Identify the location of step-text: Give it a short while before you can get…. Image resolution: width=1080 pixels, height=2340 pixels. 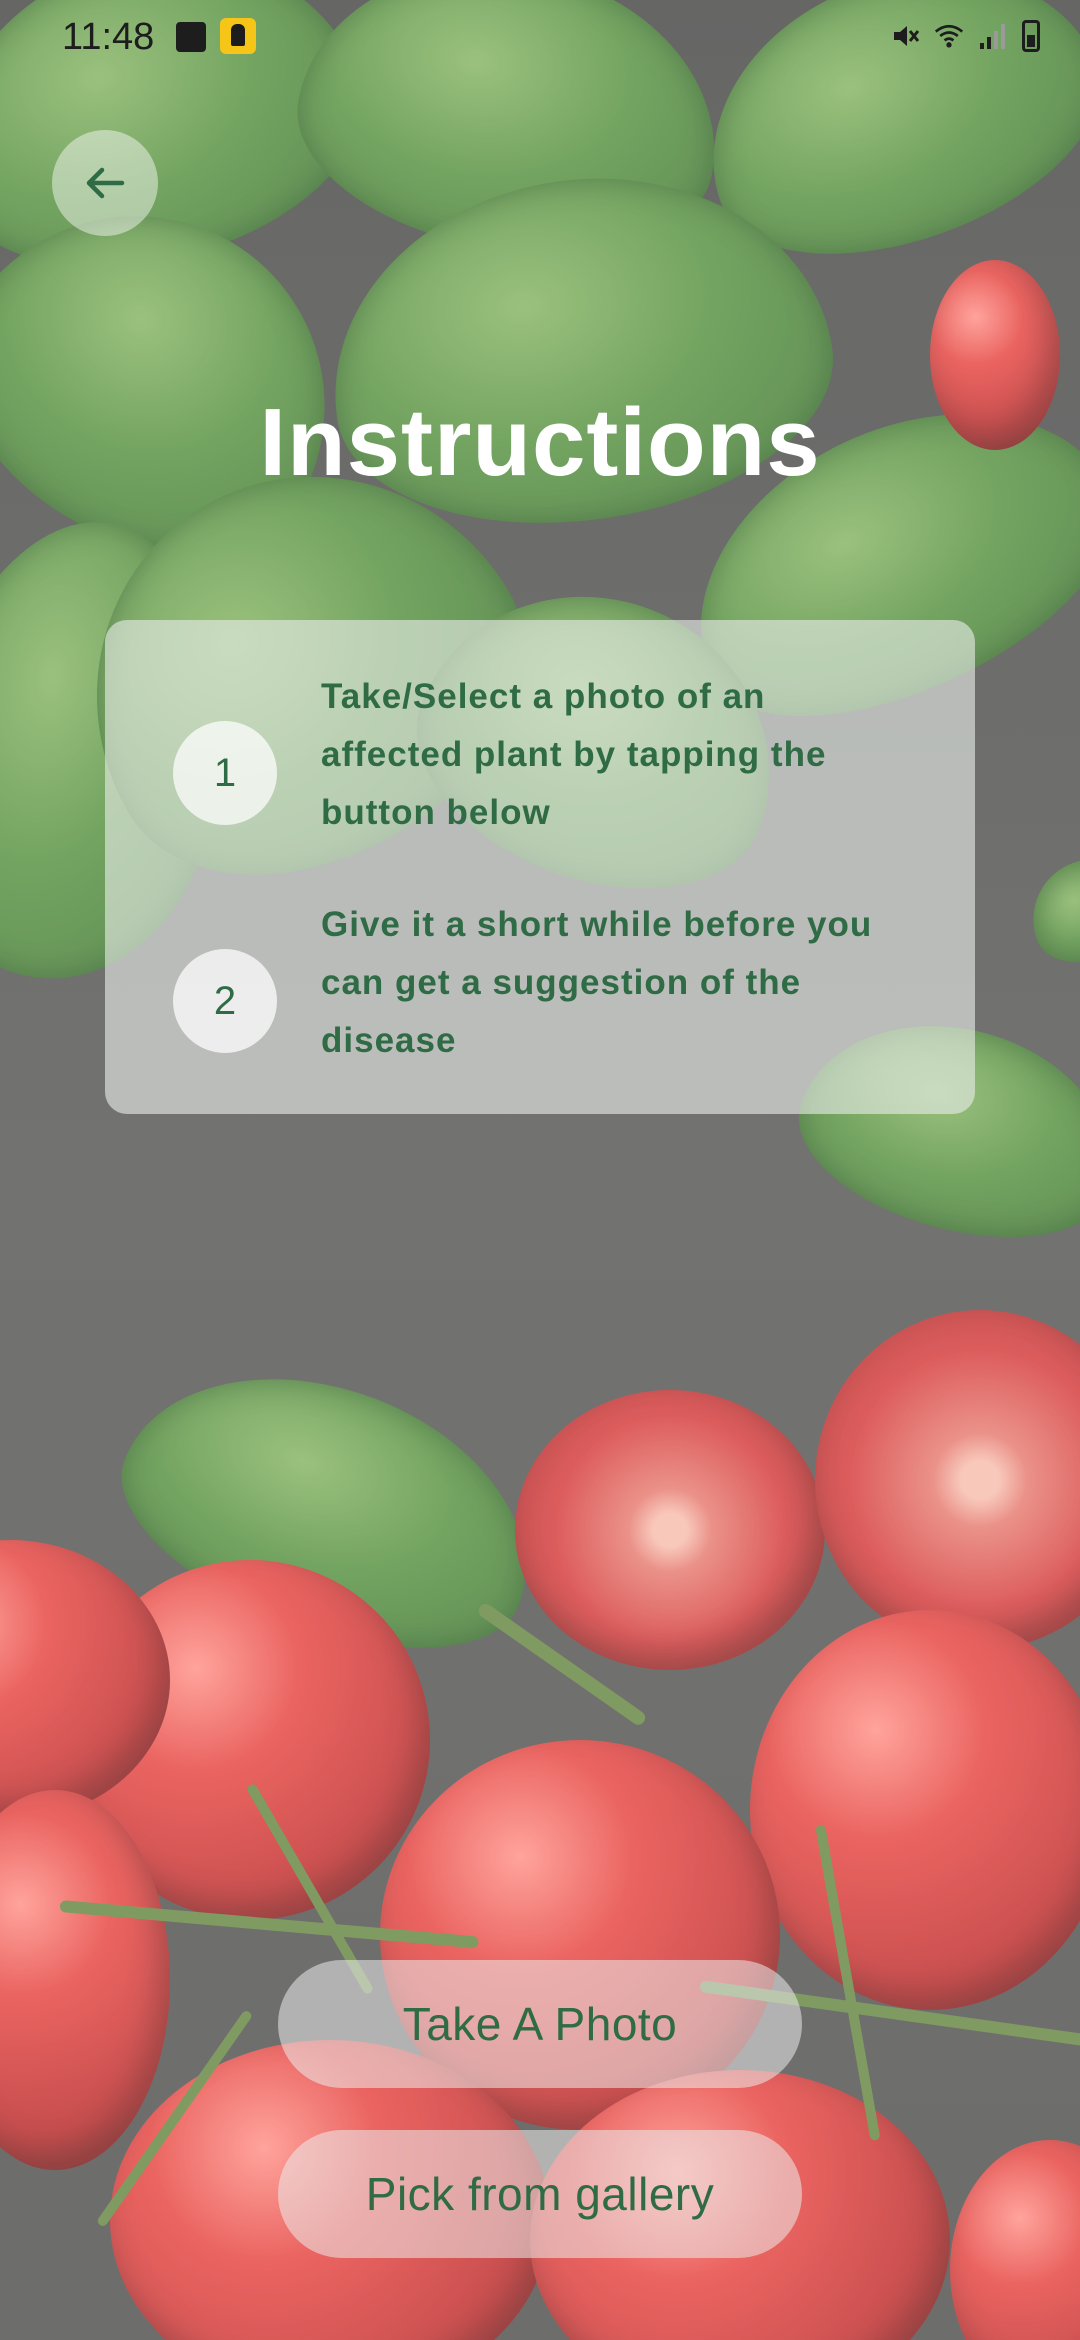
(597, 982).